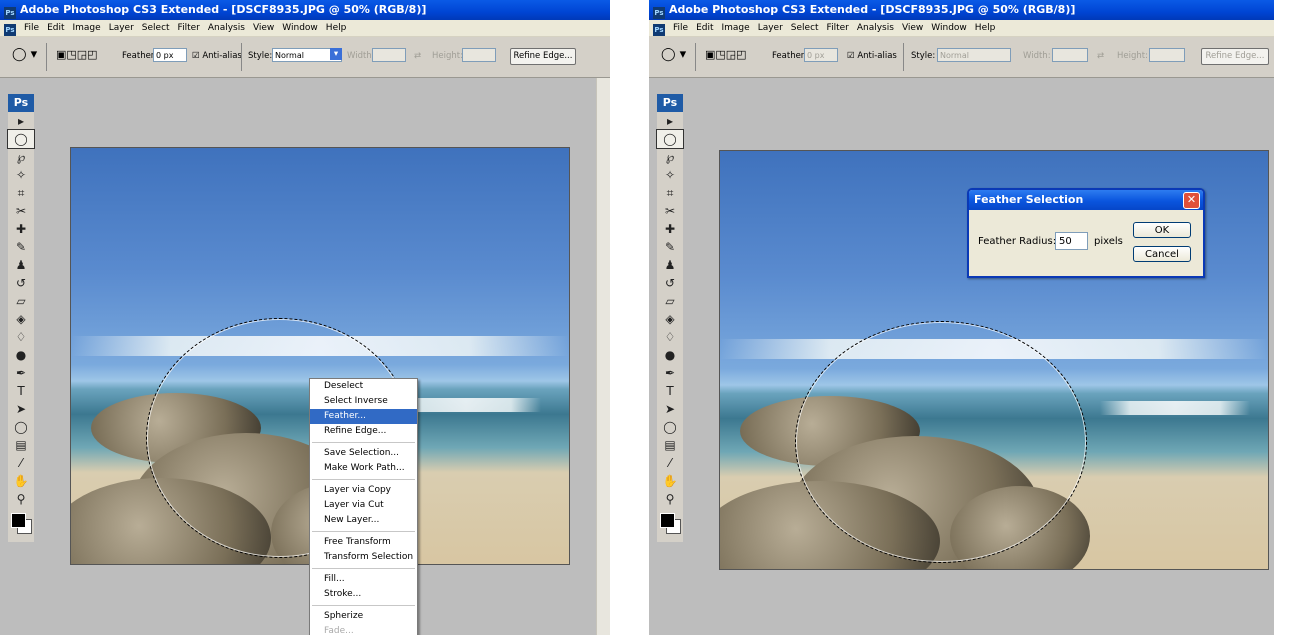  Describe the element at coordinates (363, 401) in the screenshot. I see `context-menu-item: Select Inverse` at that location.